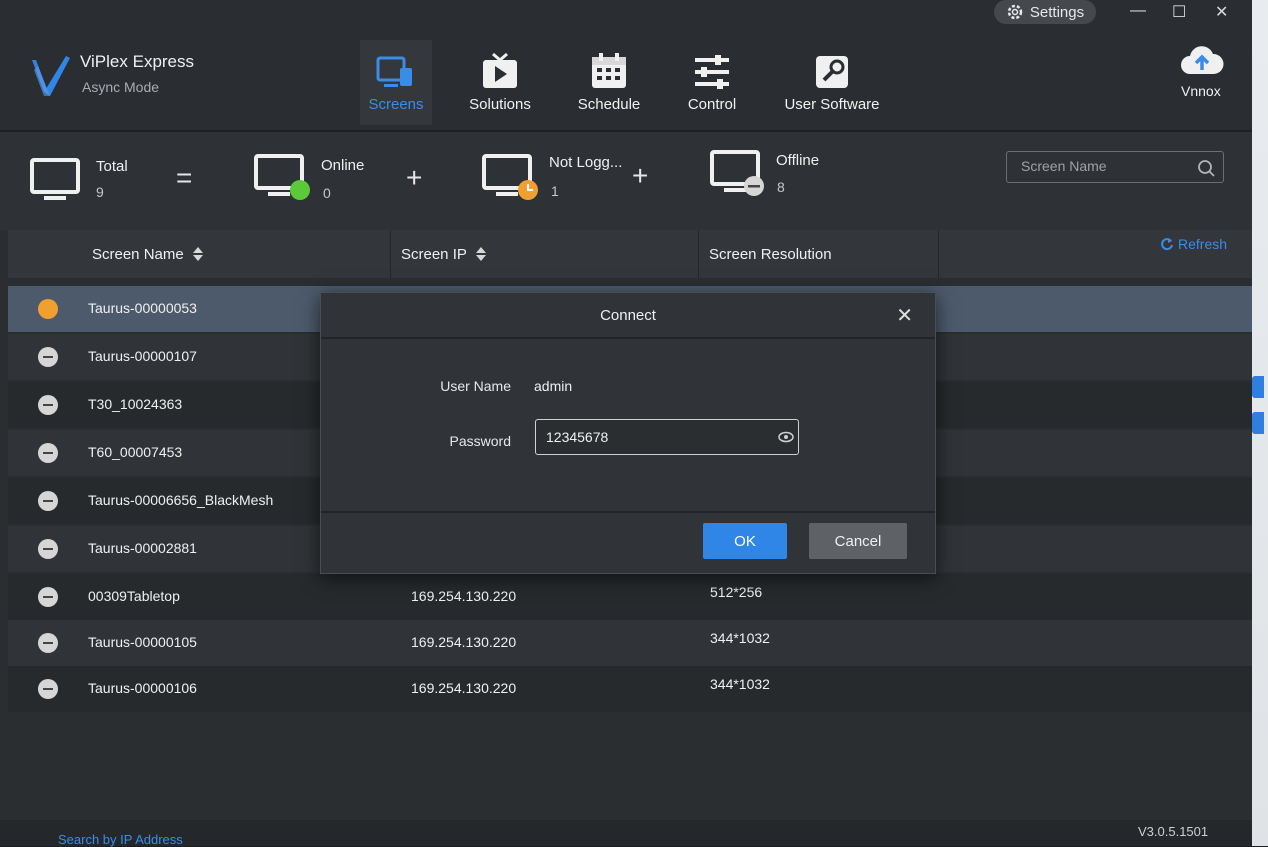  What do you see at coordinates (184, 177) in the screenshot?
I see `equals-sign: =` at bounding box center [184, 177].